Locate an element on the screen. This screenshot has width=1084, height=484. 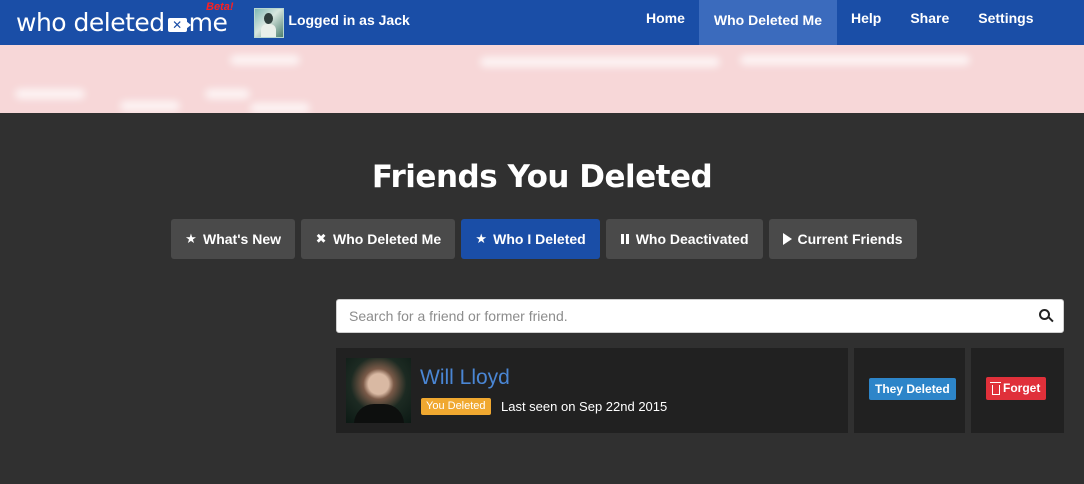
forget-button-label: Forget is located at coordinates (1022, 388).